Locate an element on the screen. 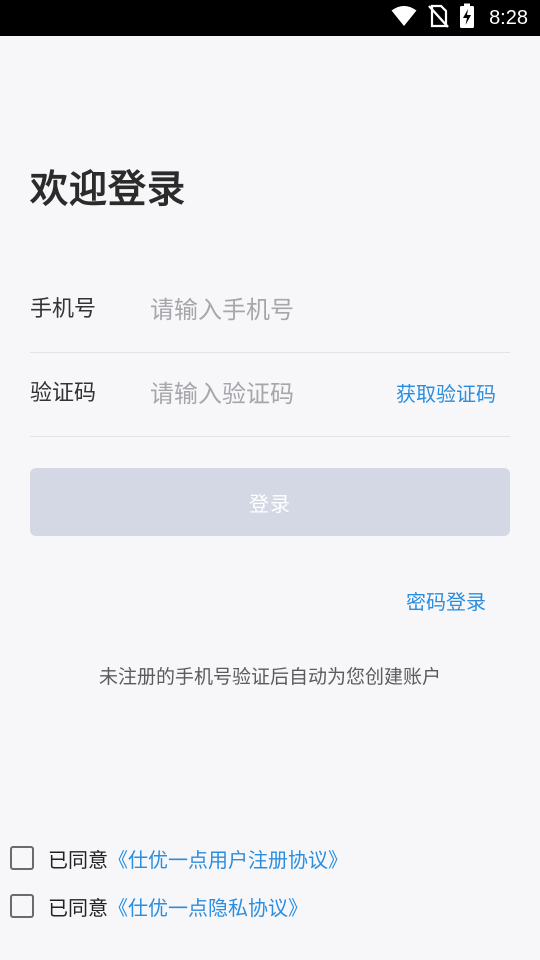 The width and height of the screenshot is (540, 960). password-login-link: 密码登录 is located at coordinates (446, 600).